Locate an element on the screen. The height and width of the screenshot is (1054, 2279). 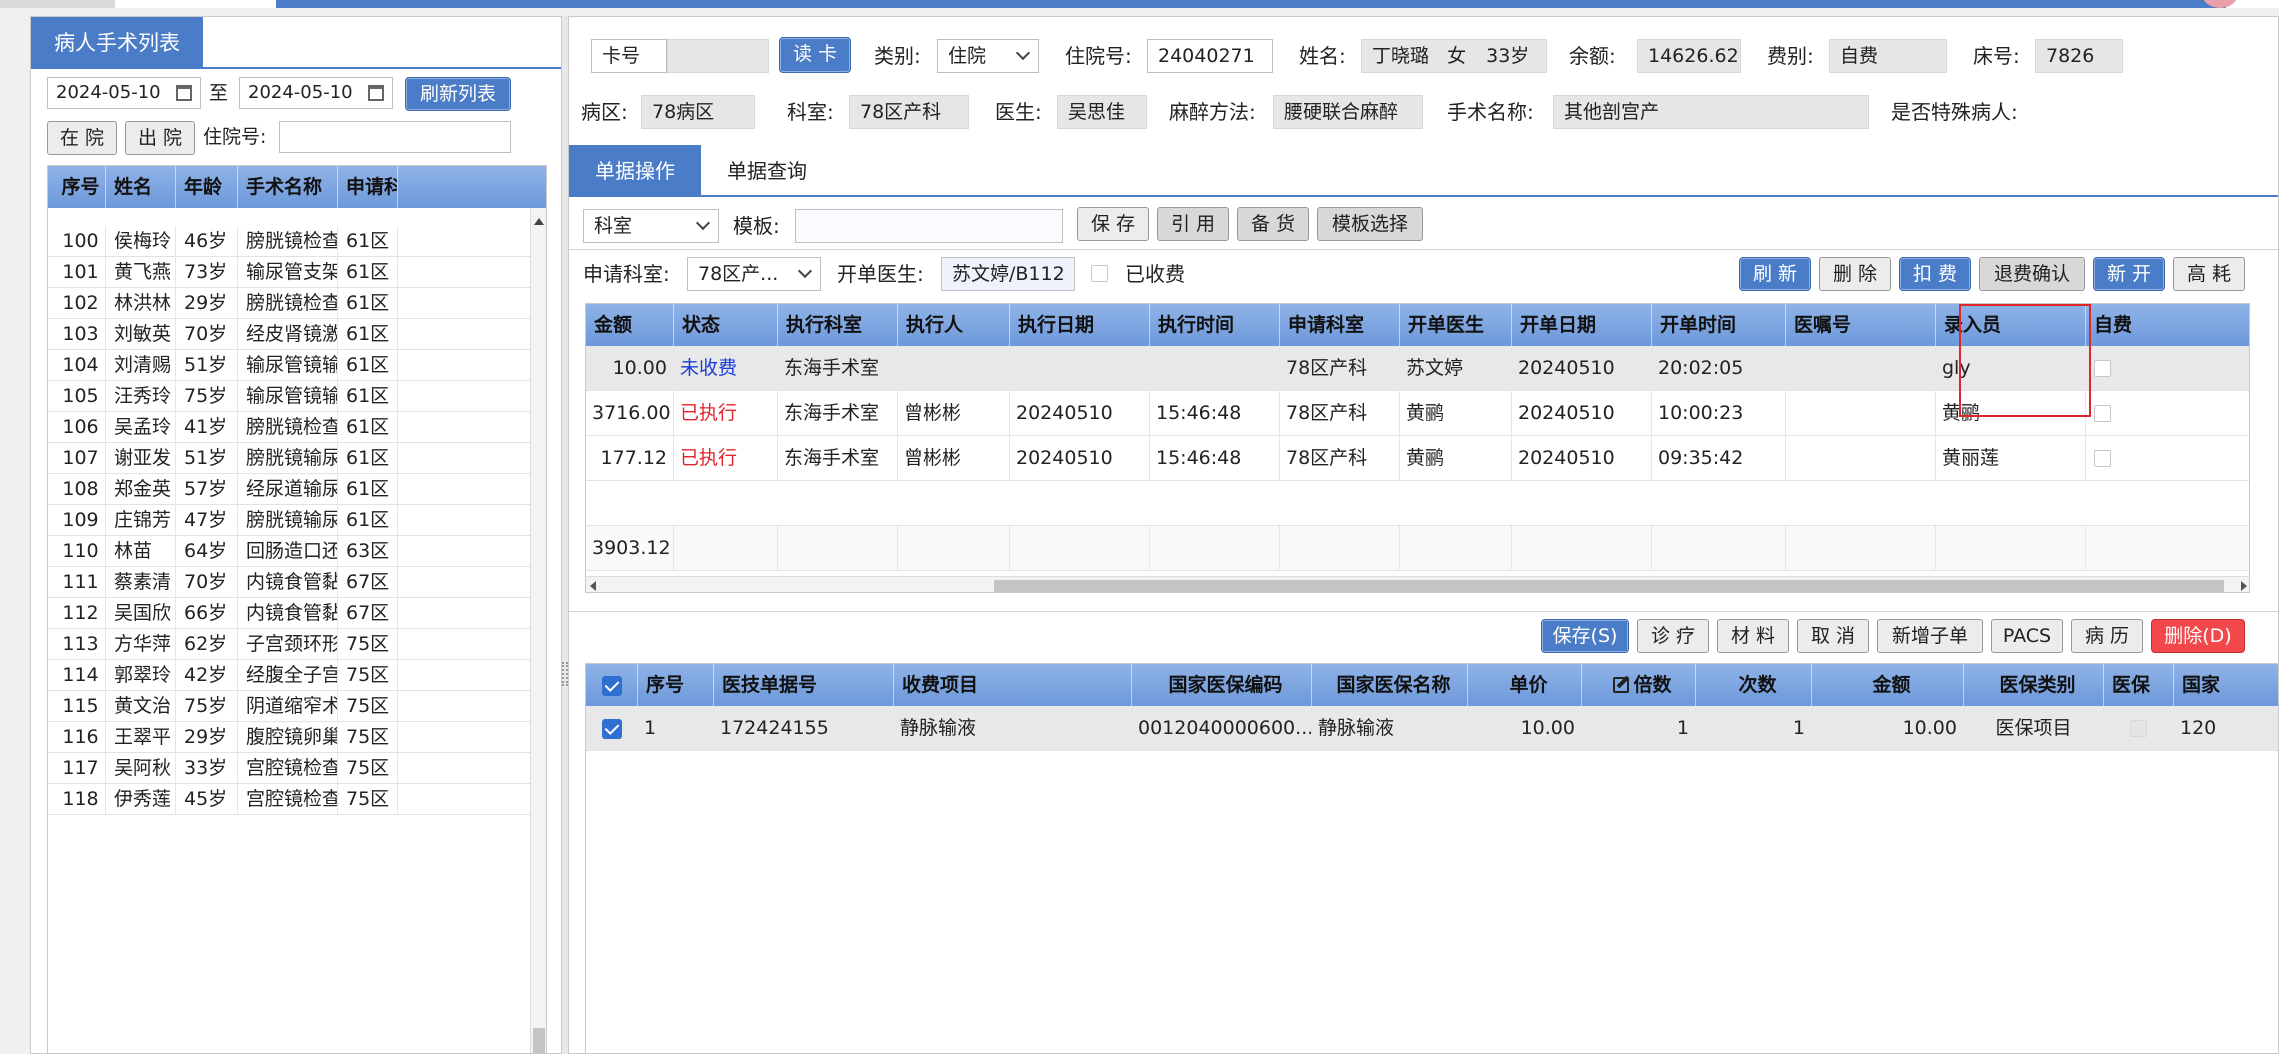
column-header: 国家医保编码 is located at coordinates (1222, 685).